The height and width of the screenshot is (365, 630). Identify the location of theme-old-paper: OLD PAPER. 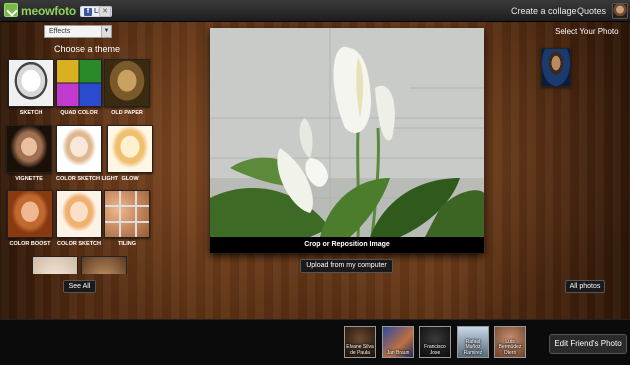
(127, 87).